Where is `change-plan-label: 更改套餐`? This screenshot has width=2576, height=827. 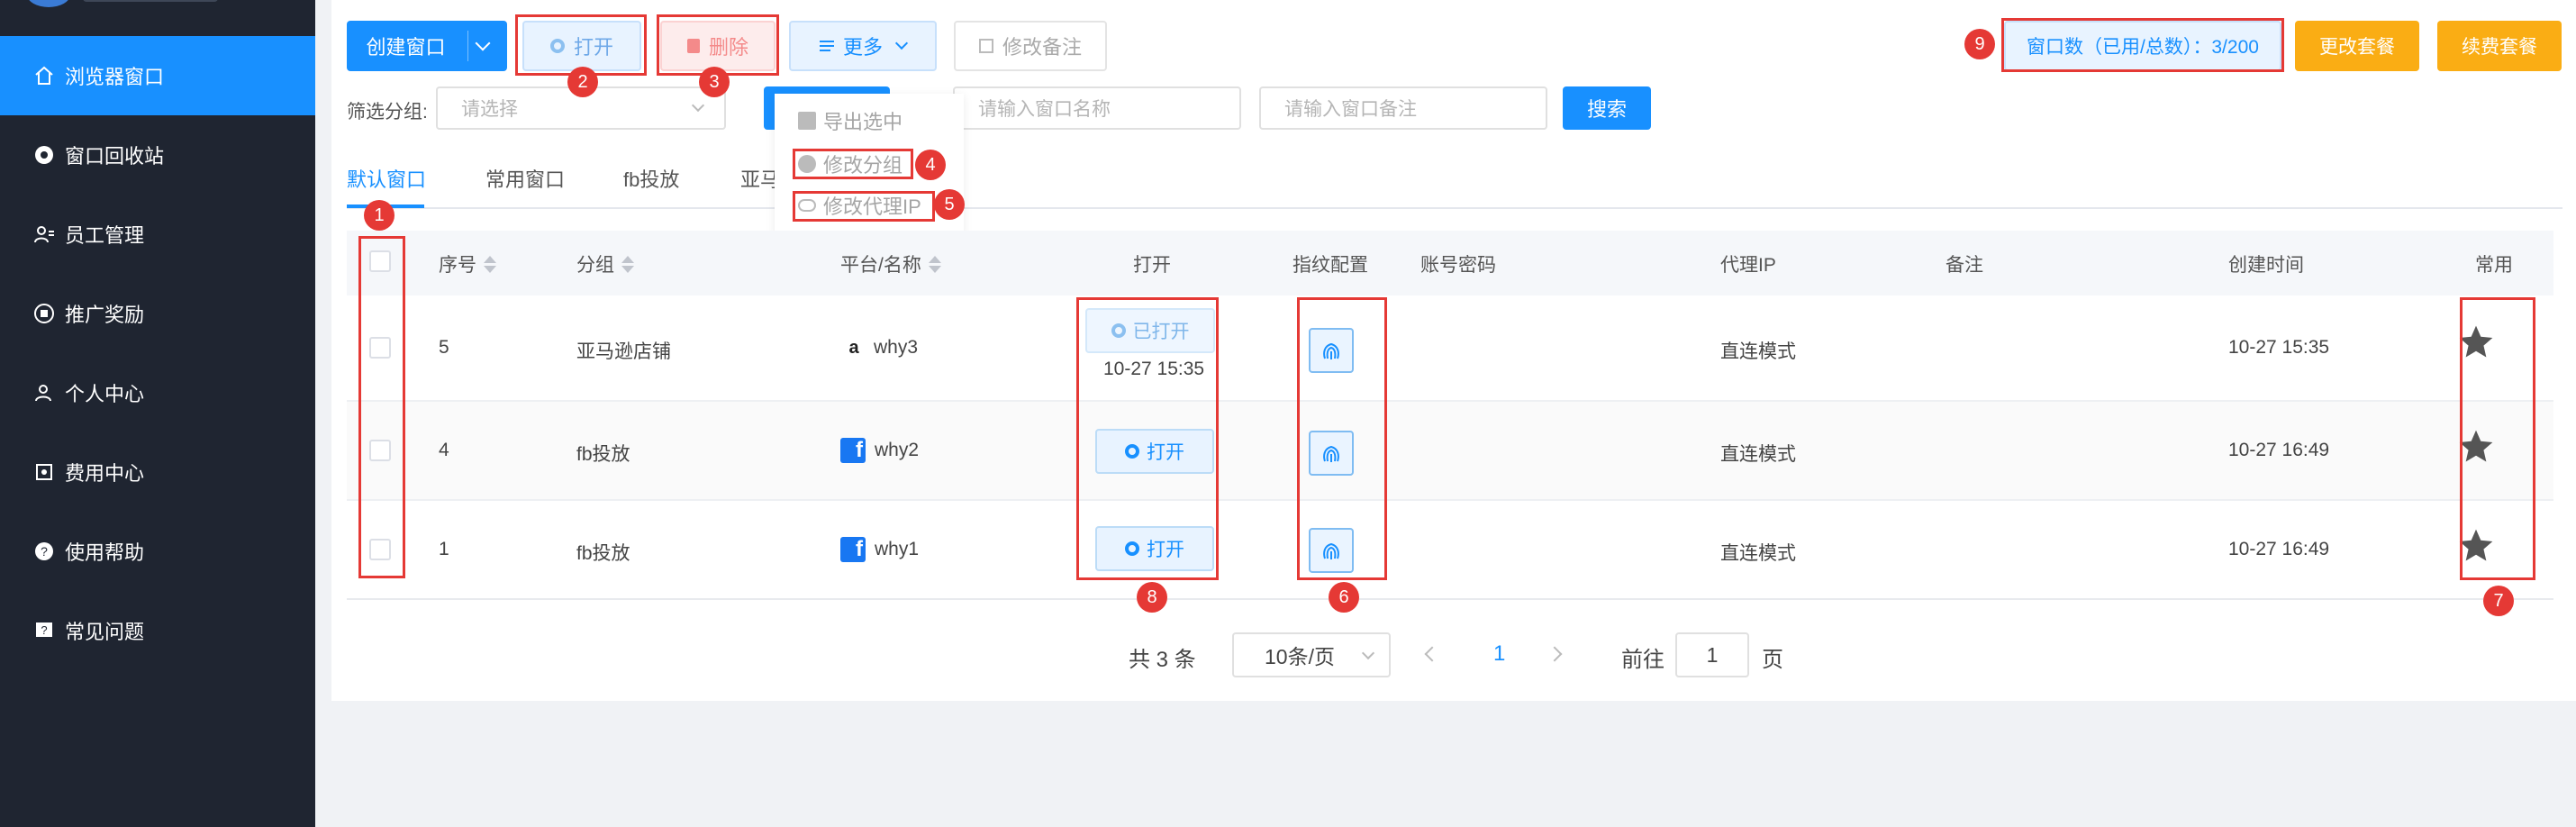 change-plan-label: 更改套餐 is located at coordinates (2357, 47).